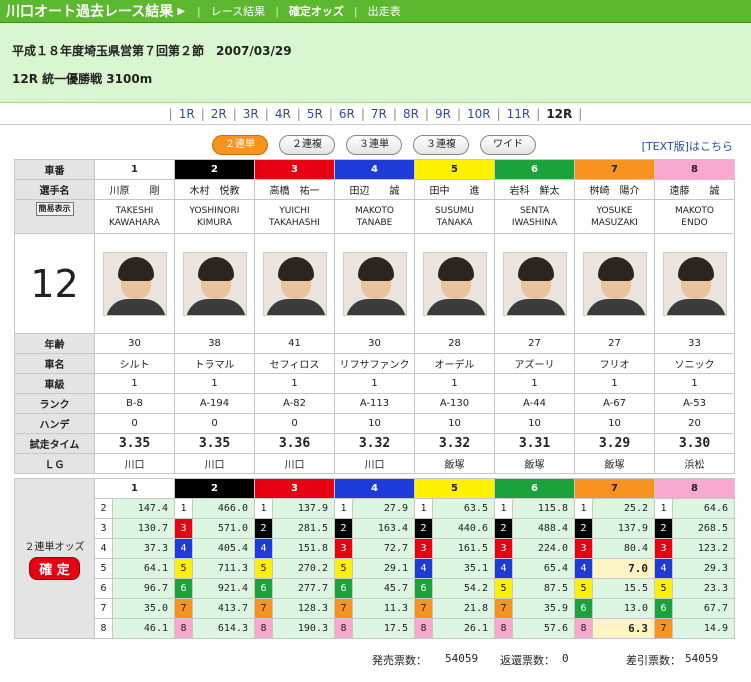 The width and height of the screenshot is (751, 682). I want to click on race-link-2R: 2R, so click(219, 114).